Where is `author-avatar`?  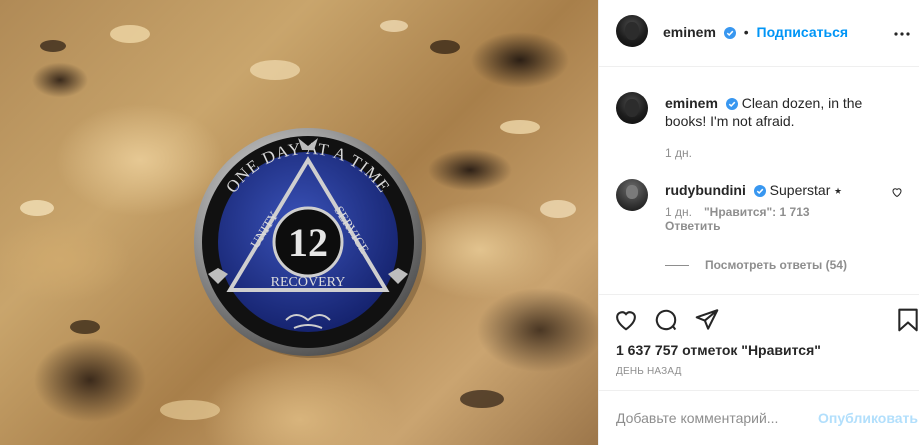
author-avatar is located at coordinates (632, 31).